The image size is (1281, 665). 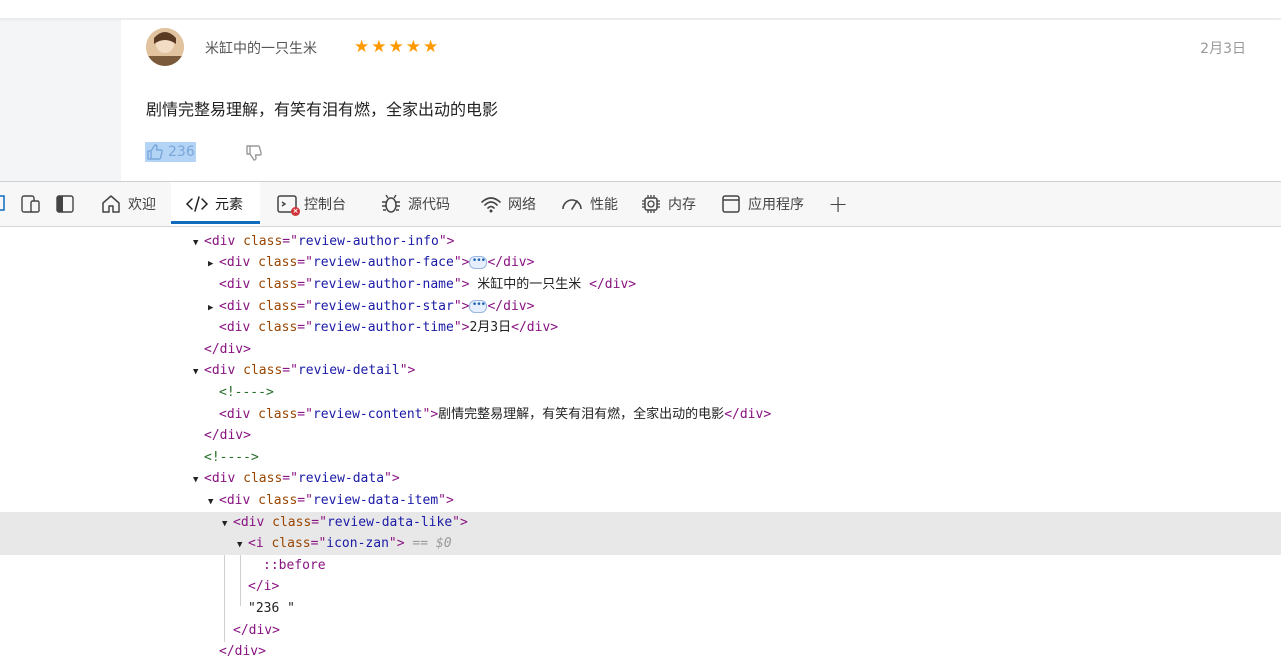 I want to click on tab-welcome: 欢迎, so click(x=128, y=204).